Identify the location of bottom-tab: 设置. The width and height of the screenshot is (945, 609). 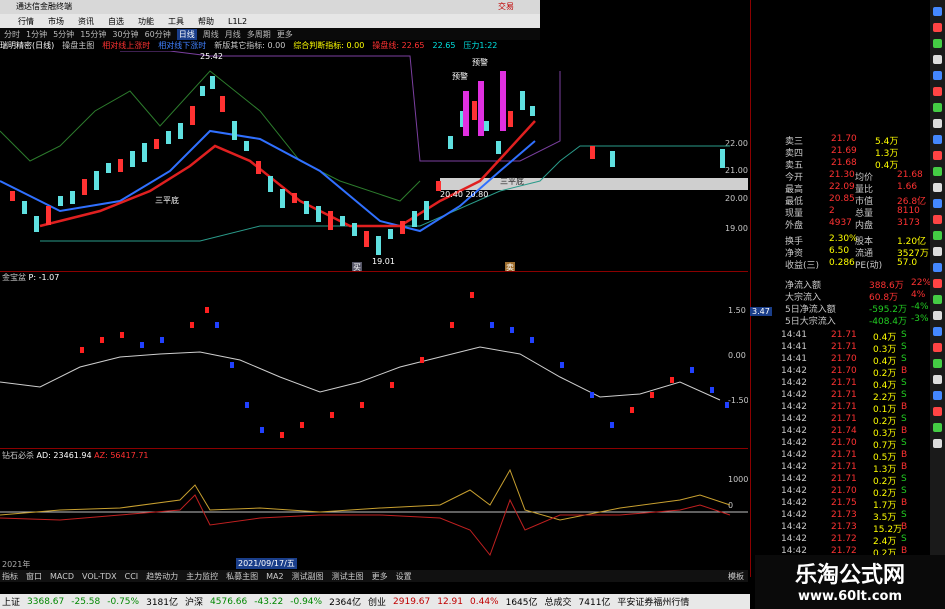
(404, 576).